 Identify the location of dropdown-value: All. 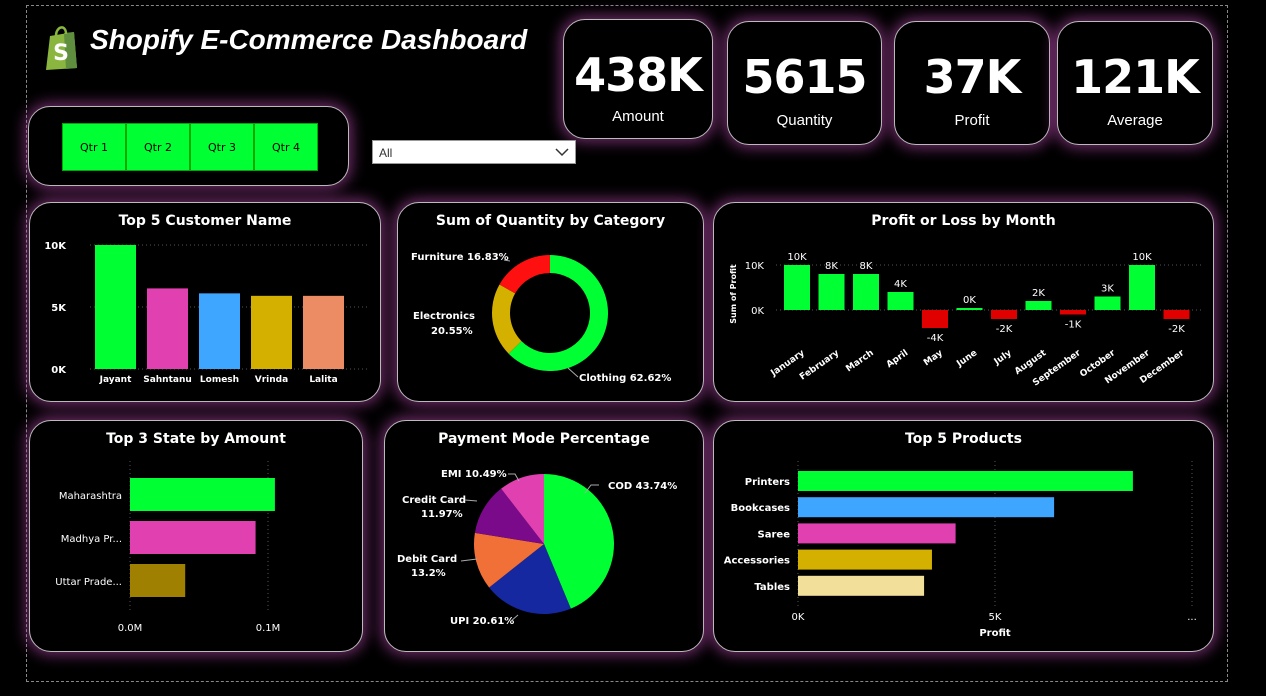
(386, 153).